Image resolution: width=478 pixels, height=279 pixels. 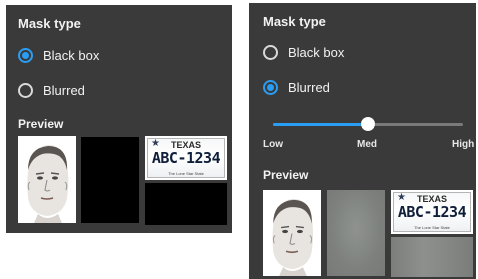 What do you see at coordinates (110, 180) in the screenshot?
I see `black-box-face-preview` at bounding box center [110, 180].